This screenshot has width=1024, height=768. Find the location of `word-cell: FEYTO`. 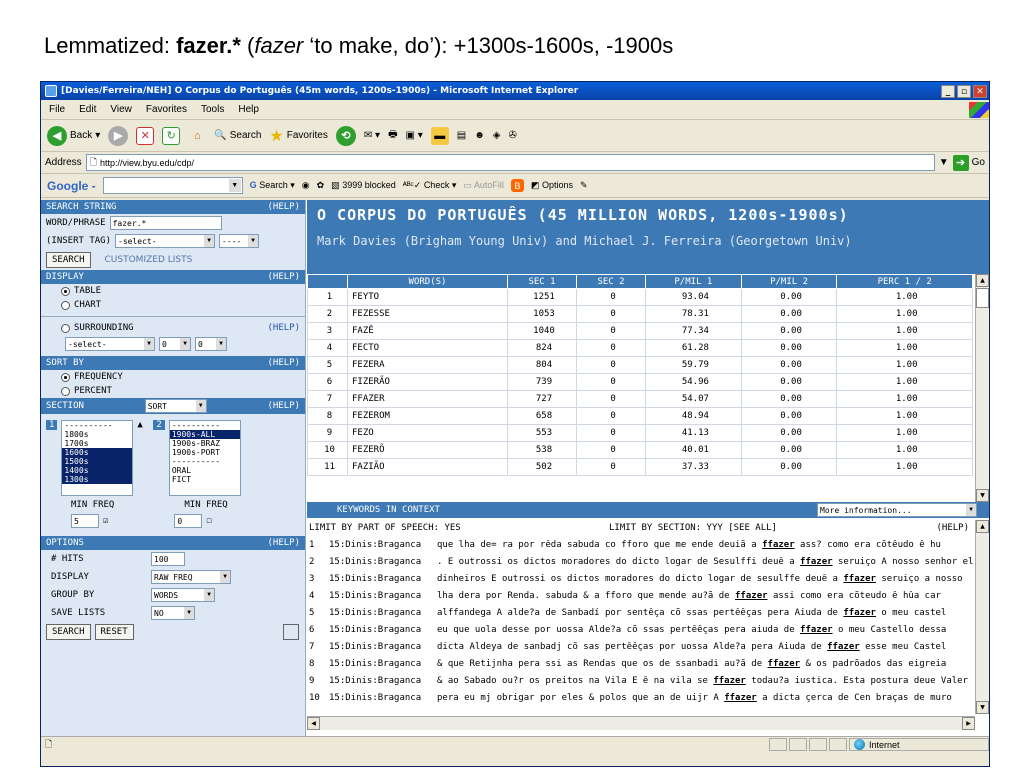

word-cell: FEYTO is located at coordinates (427, 297).